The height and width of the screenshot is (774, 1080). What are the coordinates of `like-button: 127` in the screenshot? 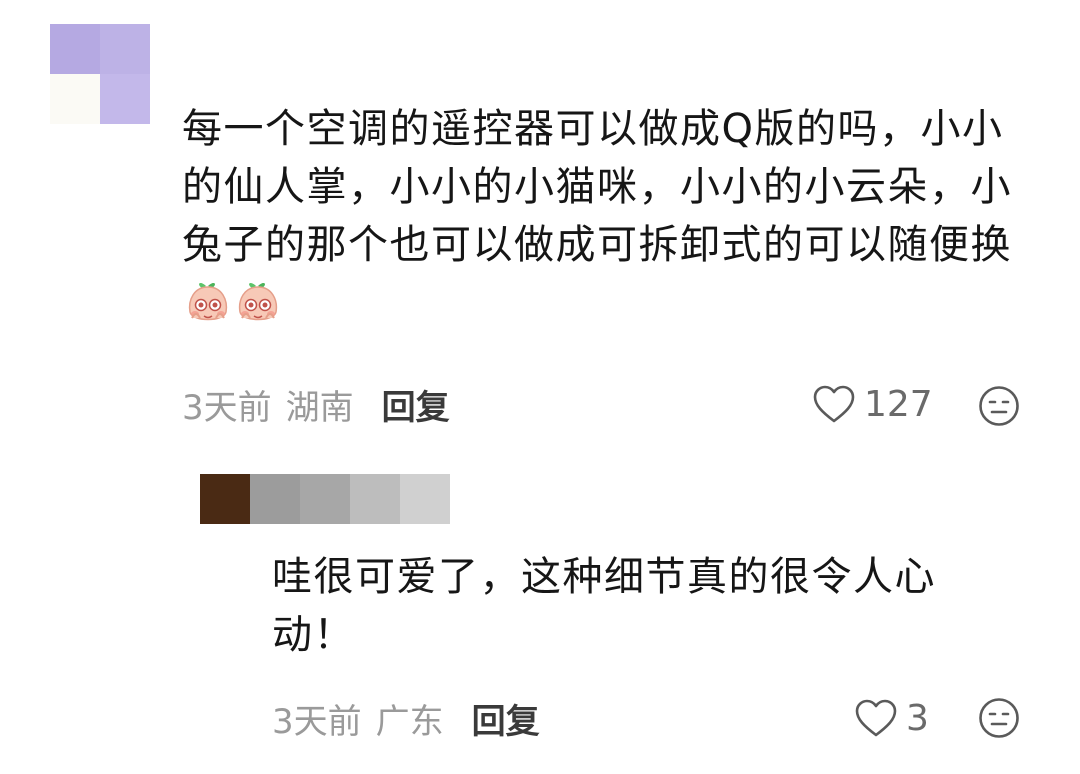 It's located at (872, 404).